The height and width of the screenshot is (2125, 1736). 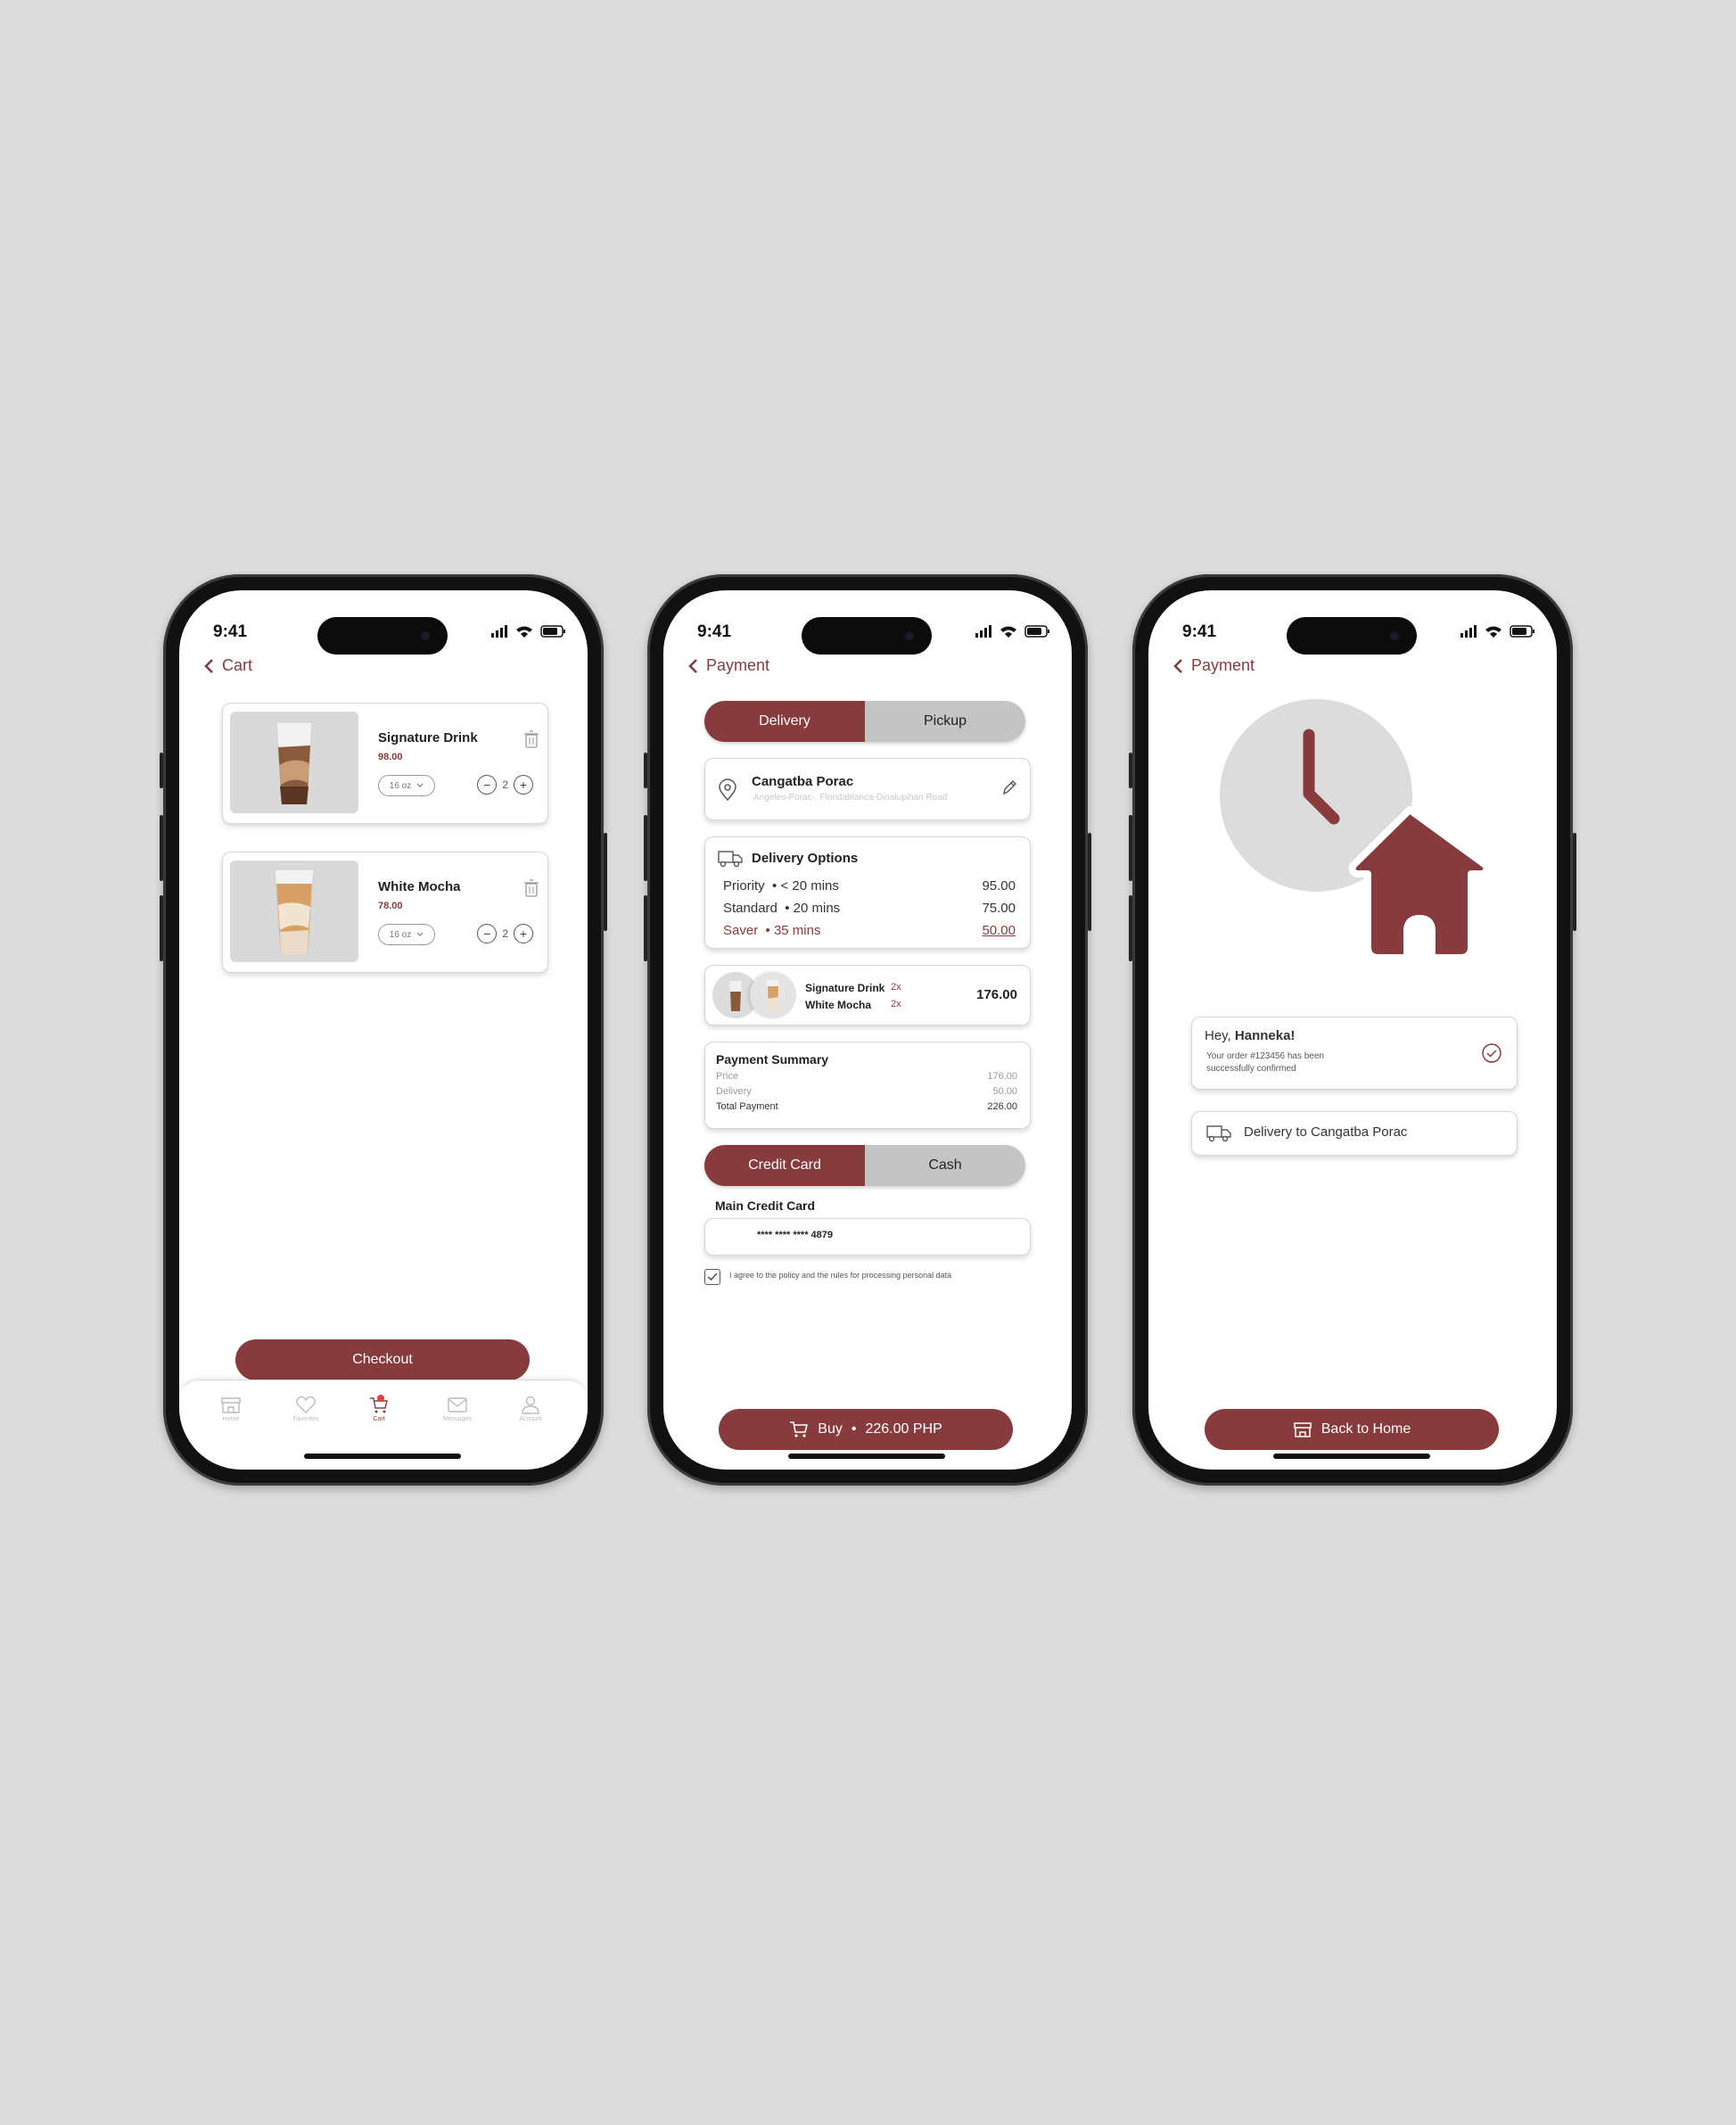 I want to click on delivery-mode-toggle: Delivery Pickup, so click(x=865, y=721).